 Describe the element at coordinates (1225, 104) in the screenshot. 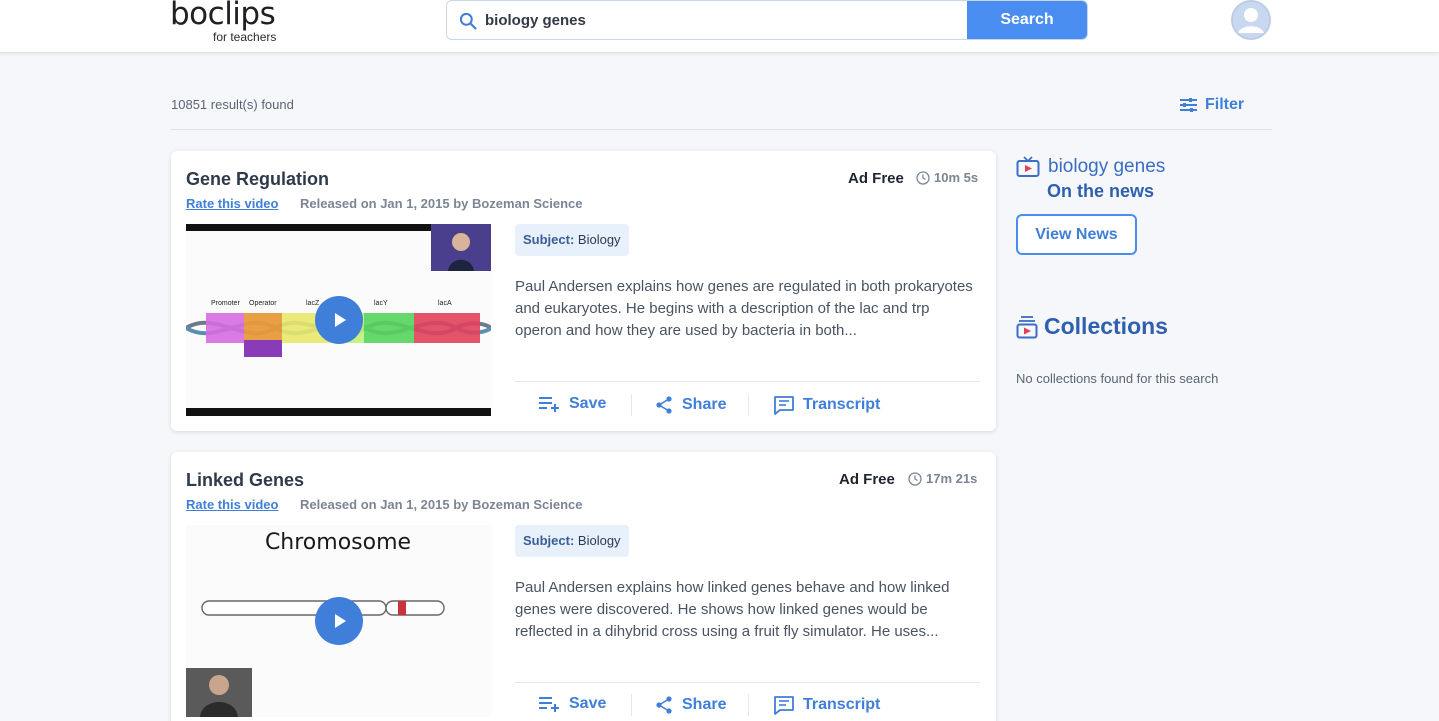

I see `filter-label: Filter` at that location.